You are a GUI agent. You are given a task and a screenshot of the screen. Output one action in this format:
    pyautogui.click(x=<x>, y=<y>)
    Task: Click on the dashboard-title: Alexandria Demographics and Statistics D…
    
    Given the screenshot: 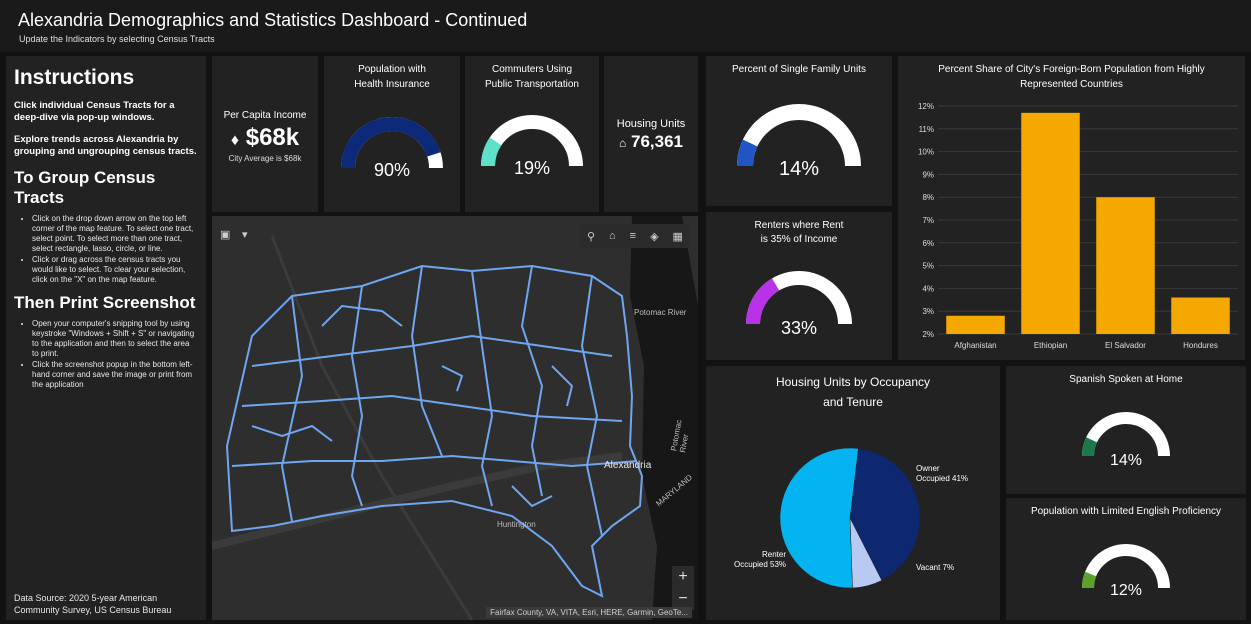 What is the action you would take?
    pyautogui.click(x=273, y=20)
    